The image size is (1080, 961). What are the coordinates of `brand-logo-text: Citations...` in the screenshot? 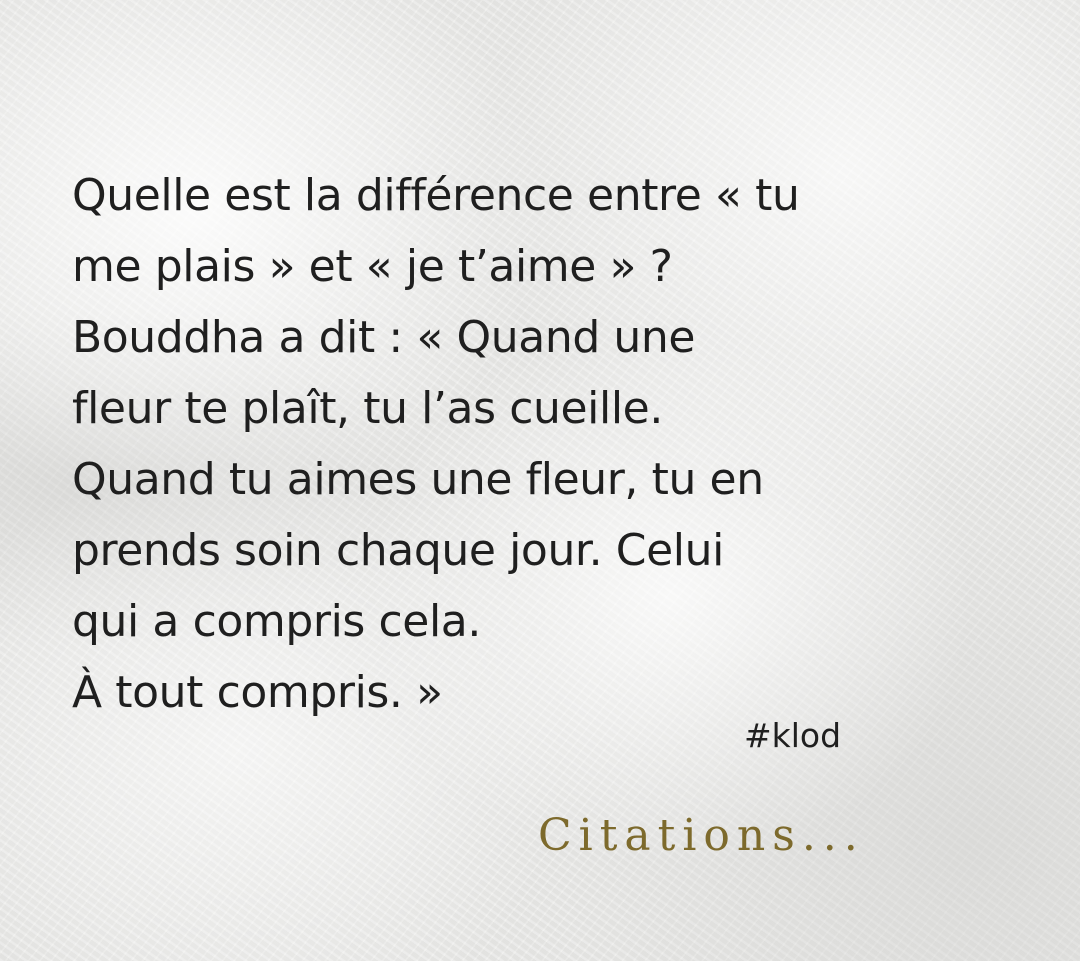 It's located at (701, 835).